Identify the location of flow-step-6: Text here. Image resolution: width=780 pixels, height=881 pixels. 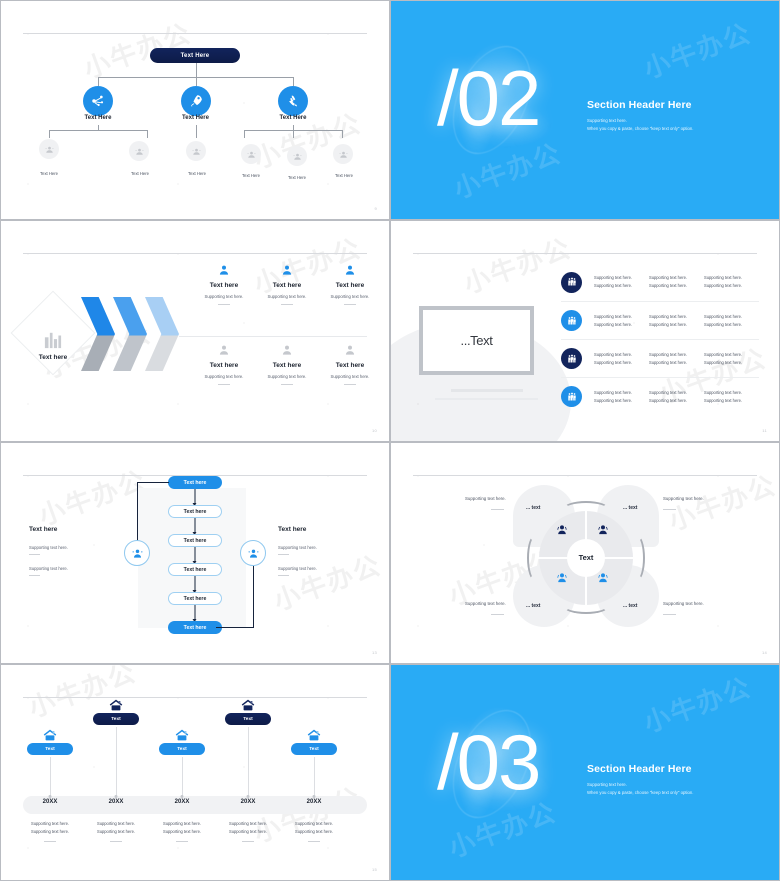
(195, 627).